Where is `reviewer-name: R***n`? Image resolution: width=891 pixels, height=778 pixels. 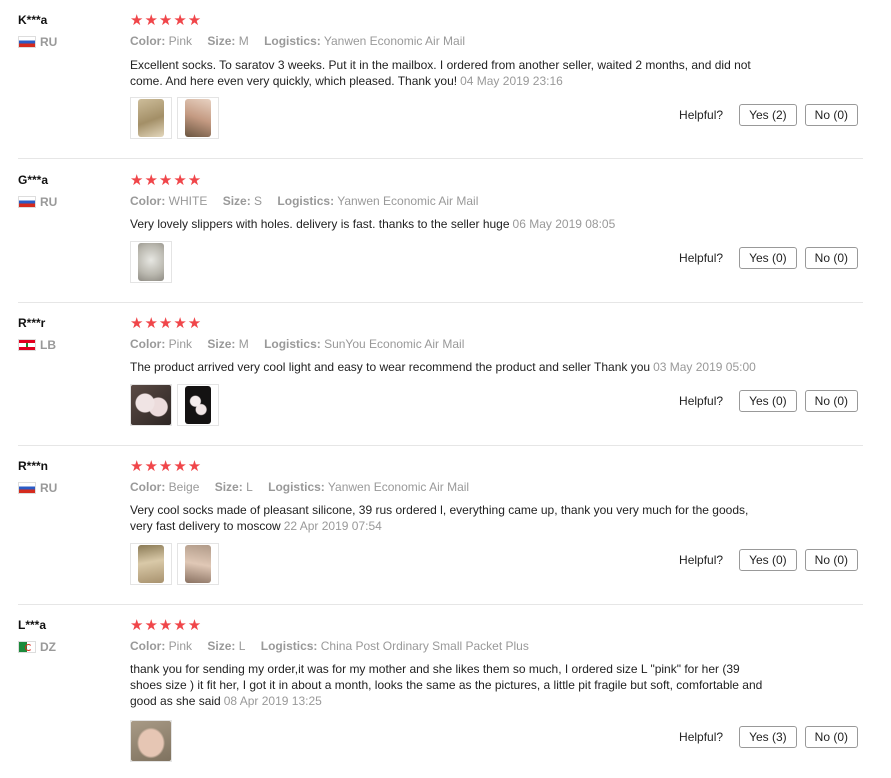 reviewer-name: R***n is located at coordinates (33, 466).